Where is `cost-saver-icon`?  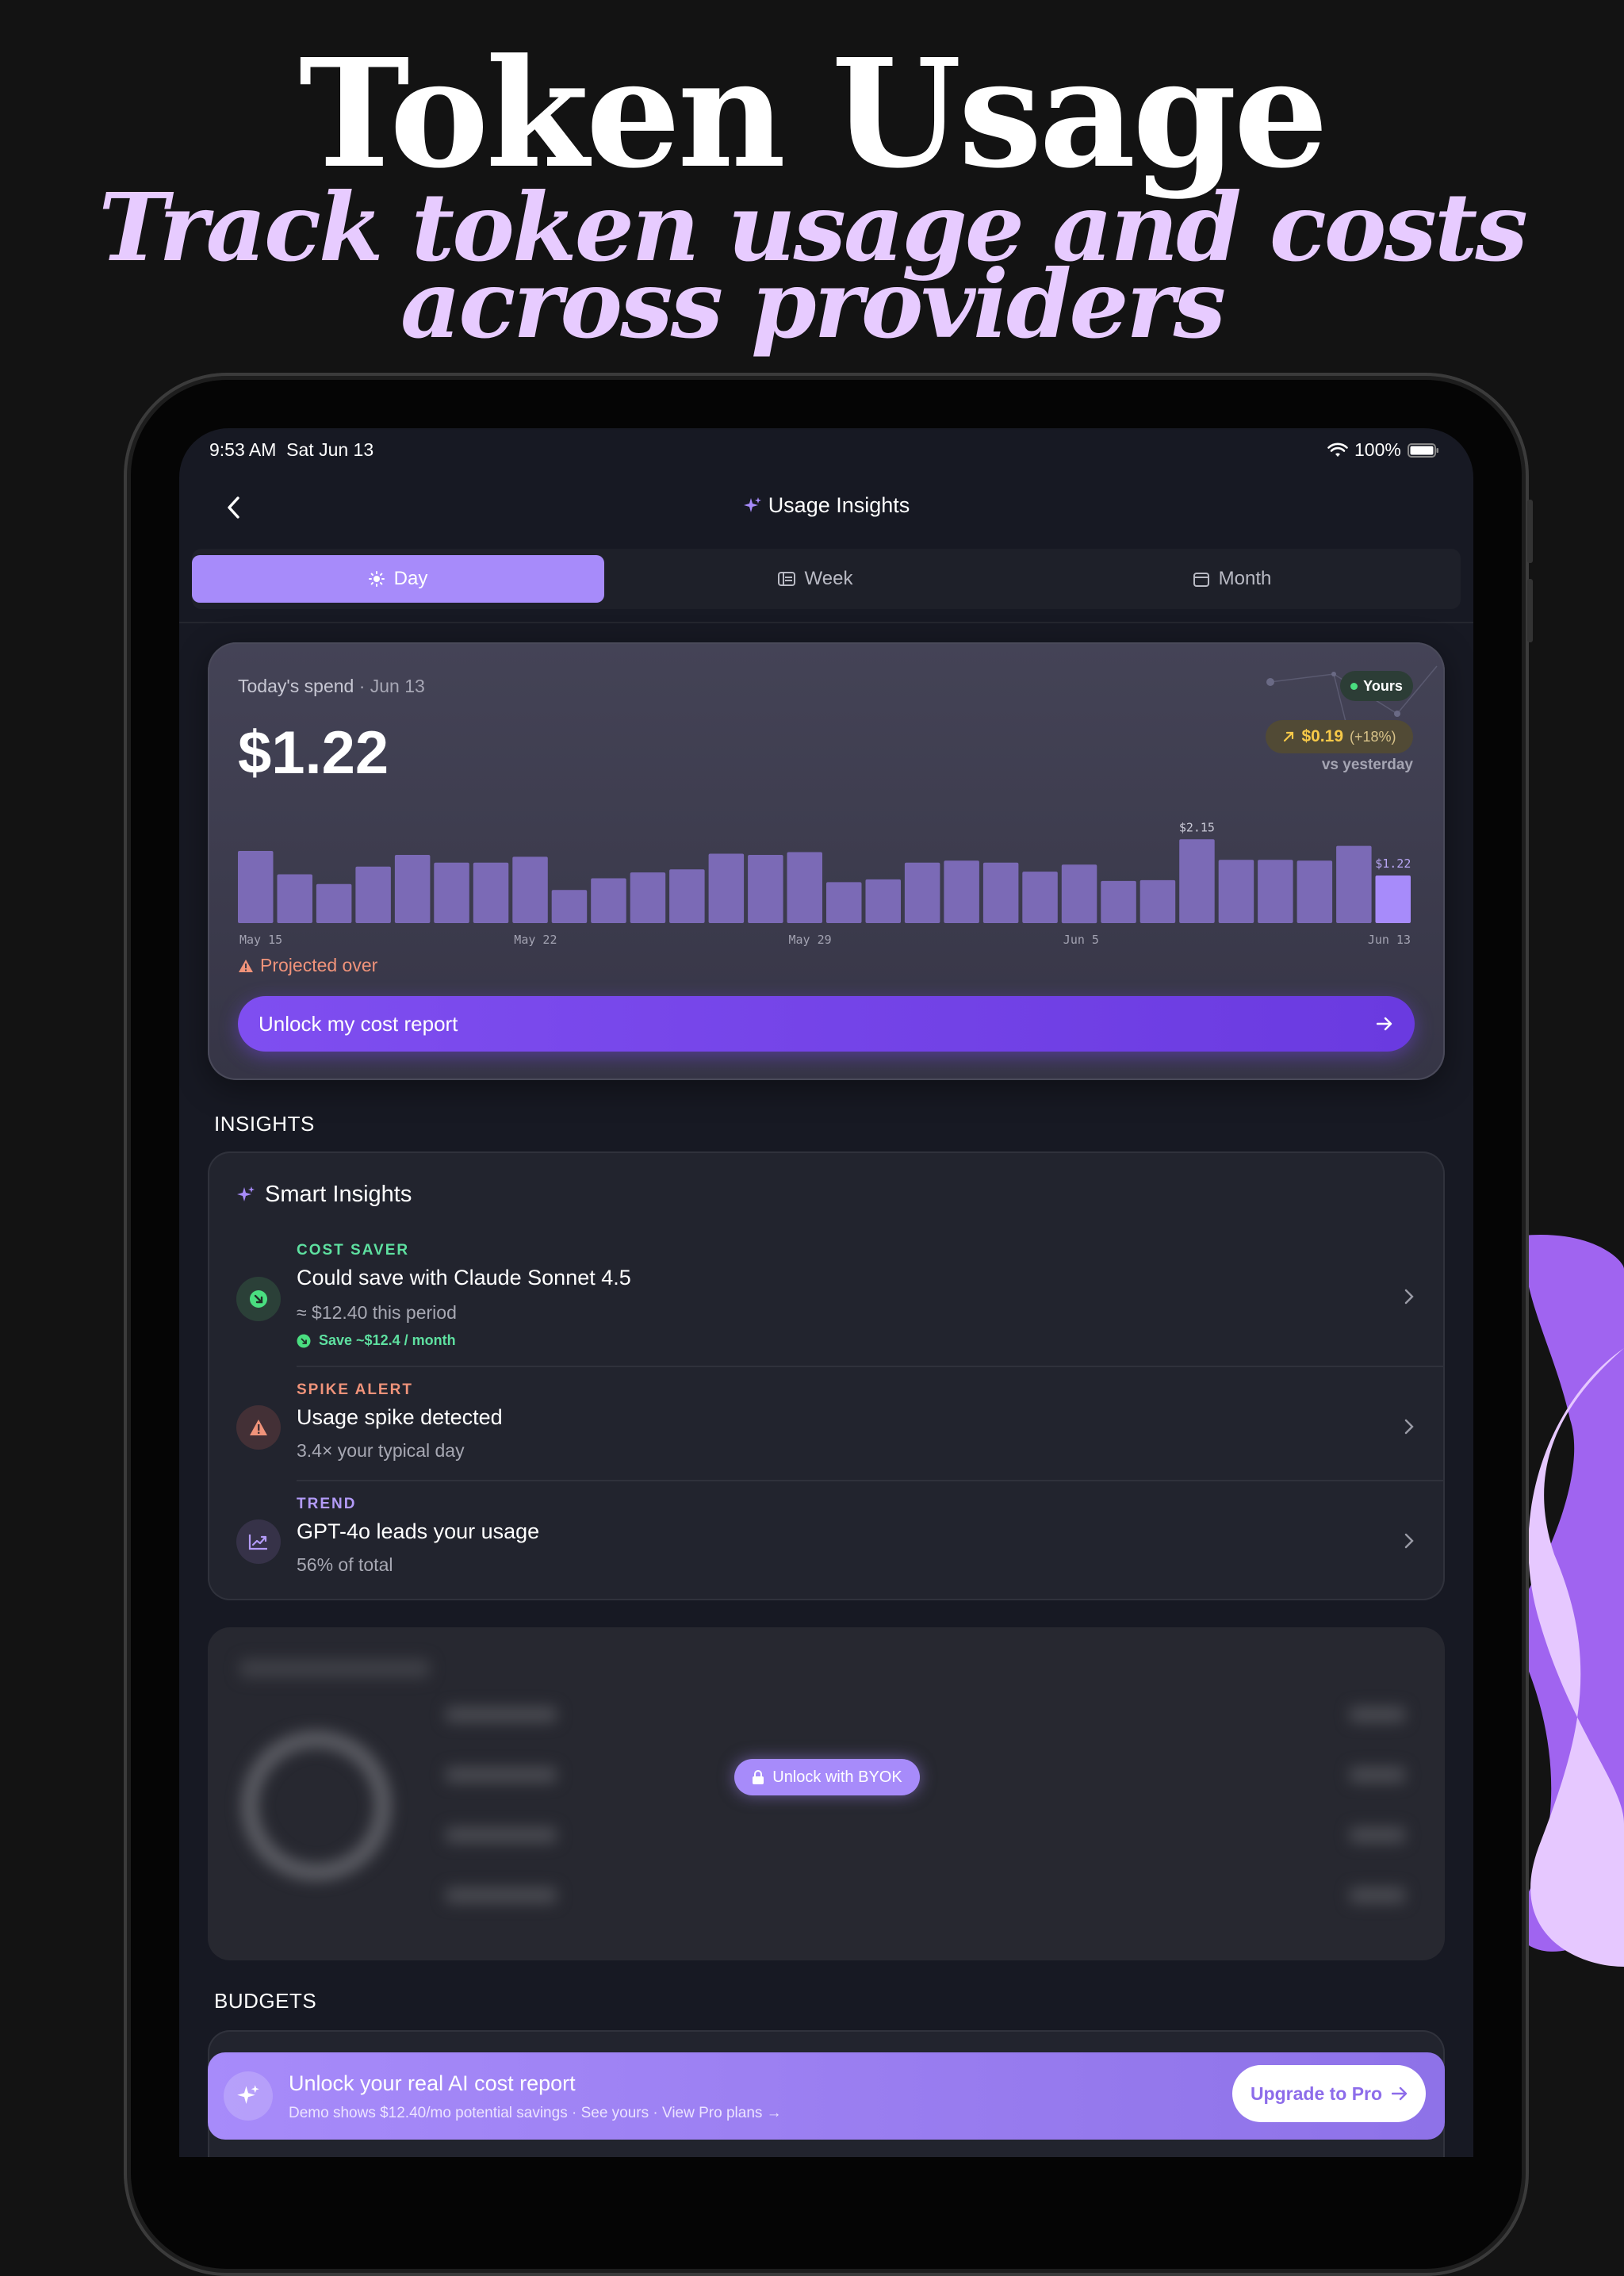 cost-saver-icon is located at coordinates (258, 1299).